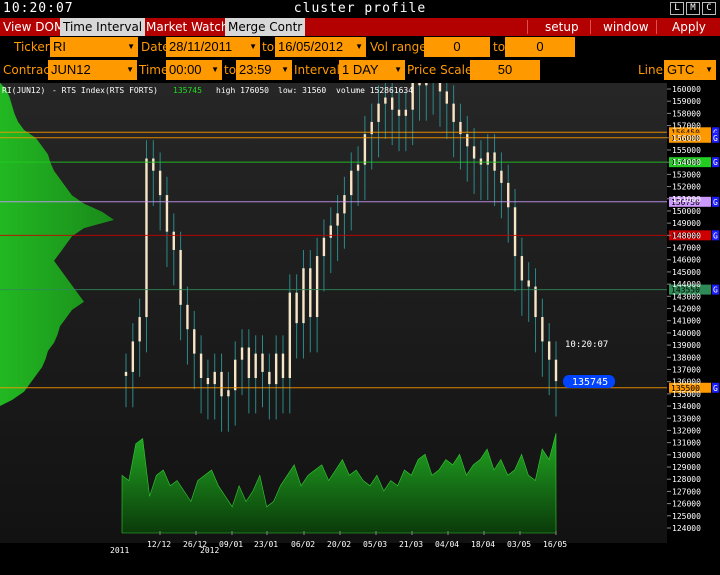  What do you see at coordinates (505, 70) in the screenshot?
I see `price-scale-field: 50` at bounding box center [505, 70].